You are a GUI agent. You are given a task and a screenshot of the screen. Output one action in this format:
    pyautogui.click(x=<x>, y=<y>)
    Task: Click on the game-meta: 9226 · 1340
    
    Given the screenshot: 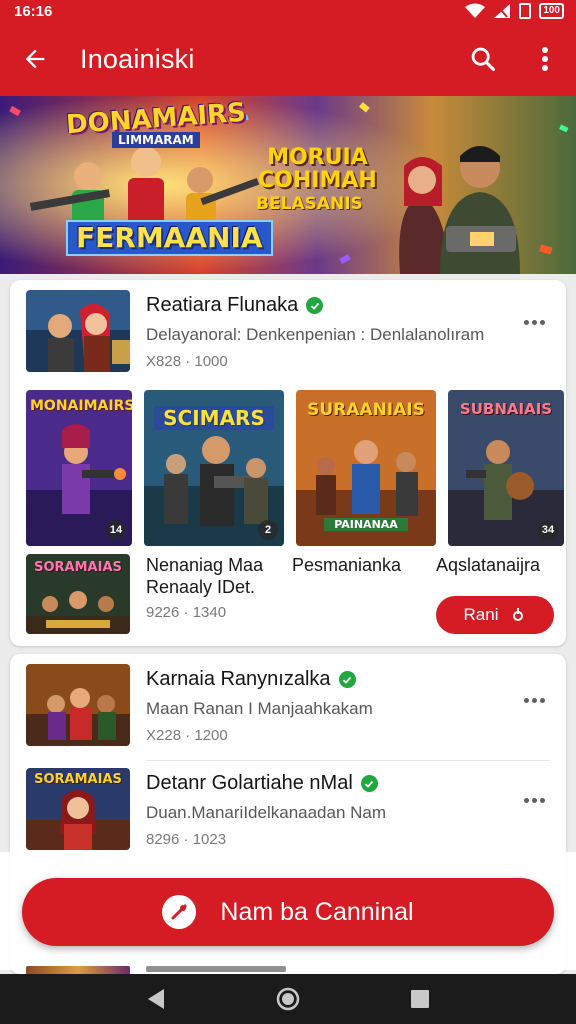 What is the action you would take?
    pyautogui.click(x=186, y=612)
    